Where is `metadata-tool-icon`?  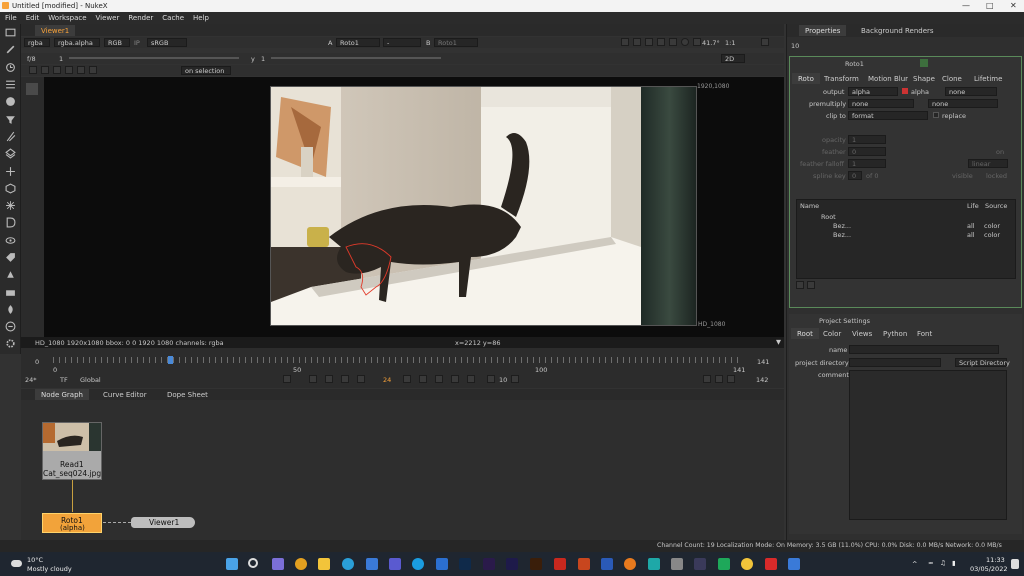 metadata-tool-icon is located at coordinates (10, 257).